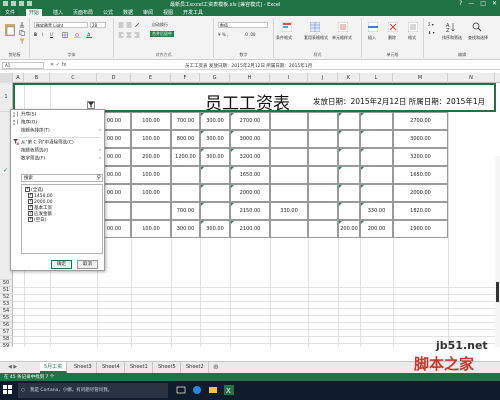 This screenshot has width=500, height=400. What do you see at coordinates (54, 367) in the screenshot?
I see `sheet-tab-active: 5月工资` at bounding box center [54, 367].